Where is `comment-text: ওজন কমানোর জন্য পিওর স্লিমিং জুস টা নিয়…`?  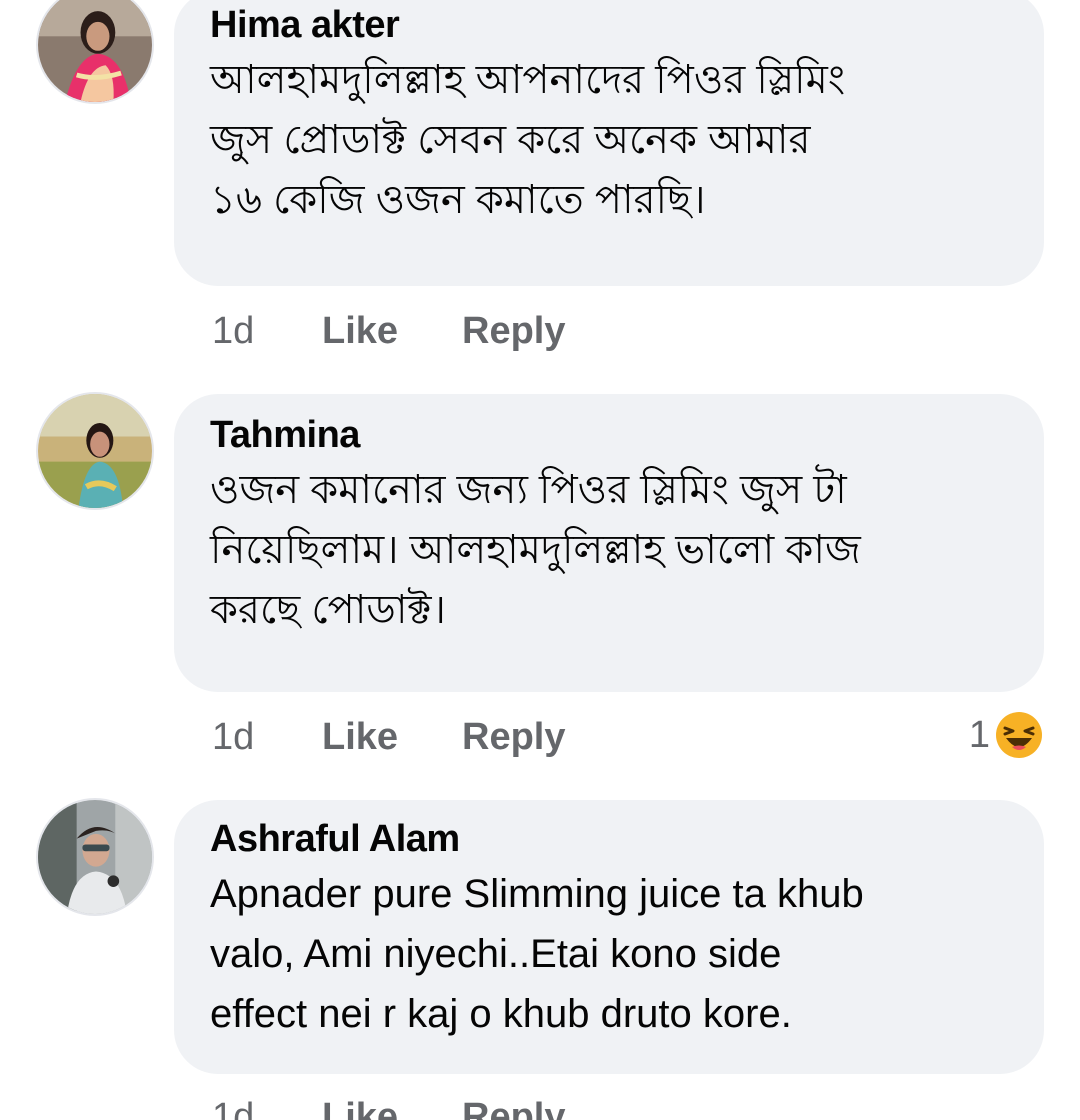 comment-text: ওজন কমানোর জন্য পিওর স্লিমিং জুস টা নিয়… is located at coordinates (535, 550).